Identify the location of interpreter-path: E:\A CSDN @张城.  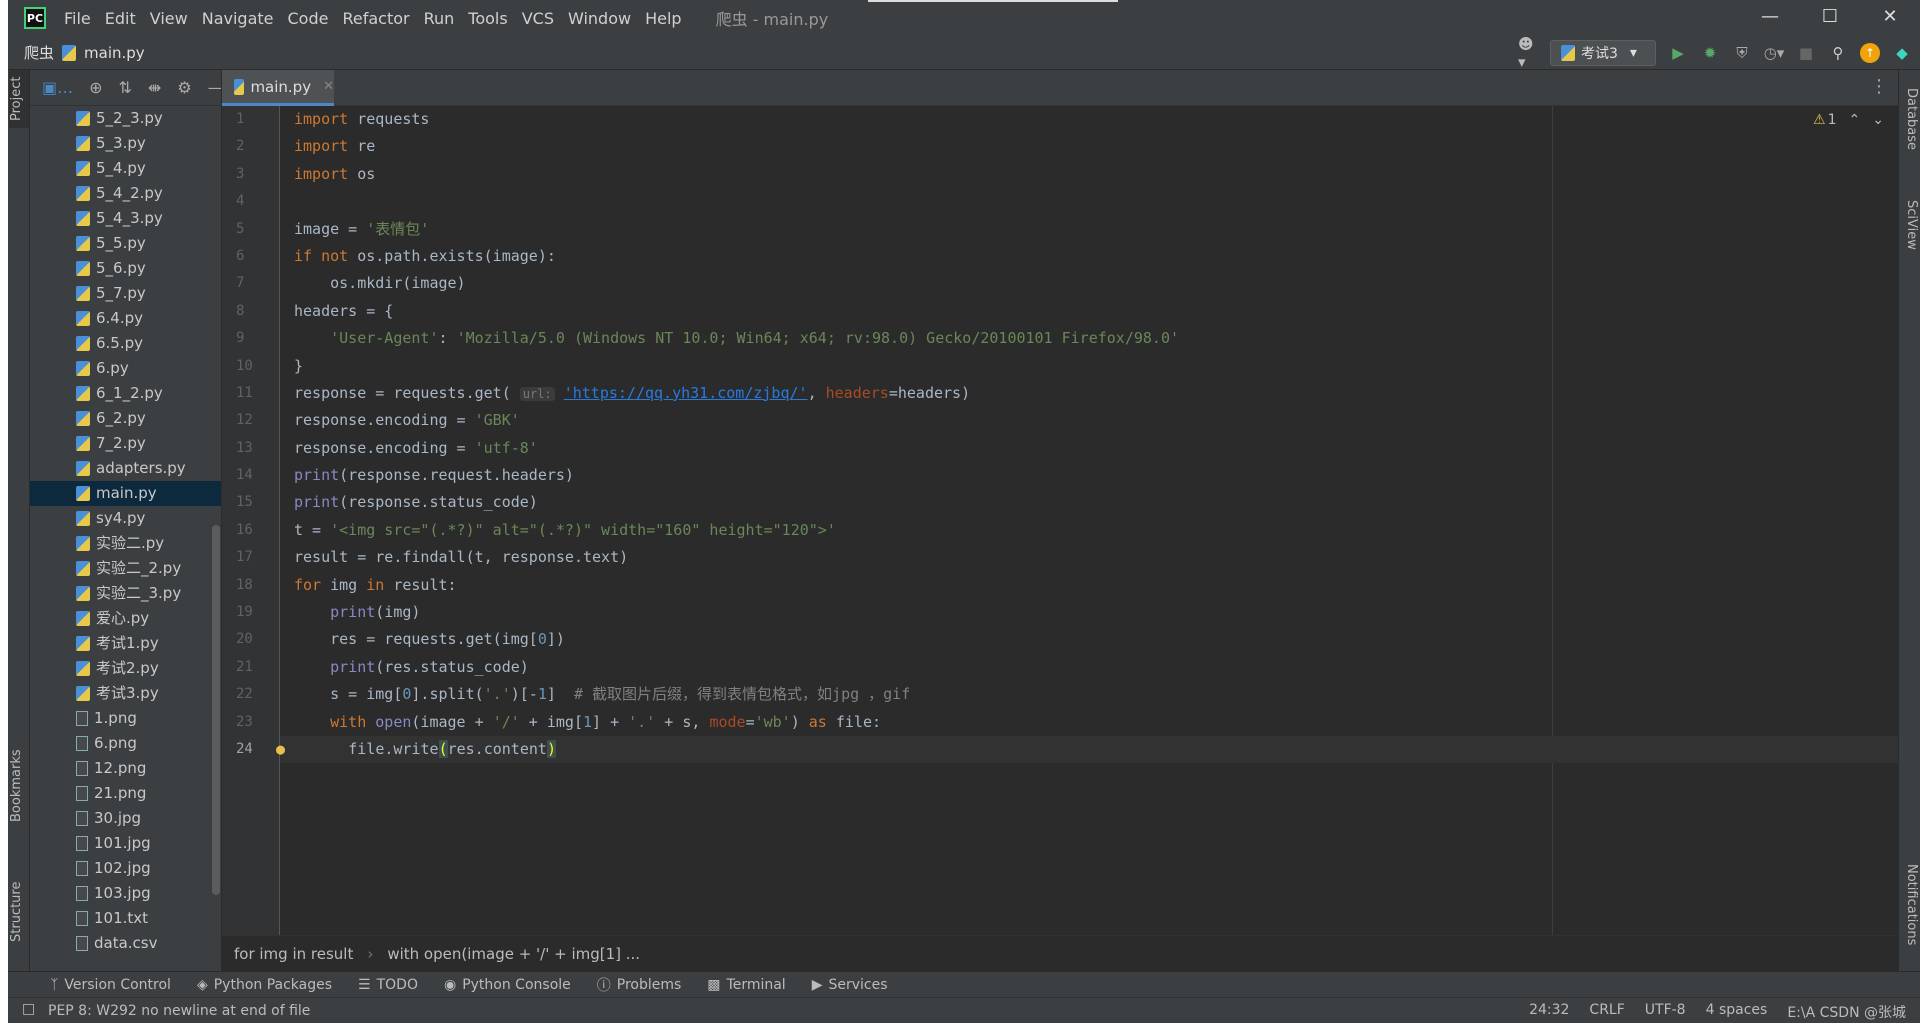
(1846, 1012).